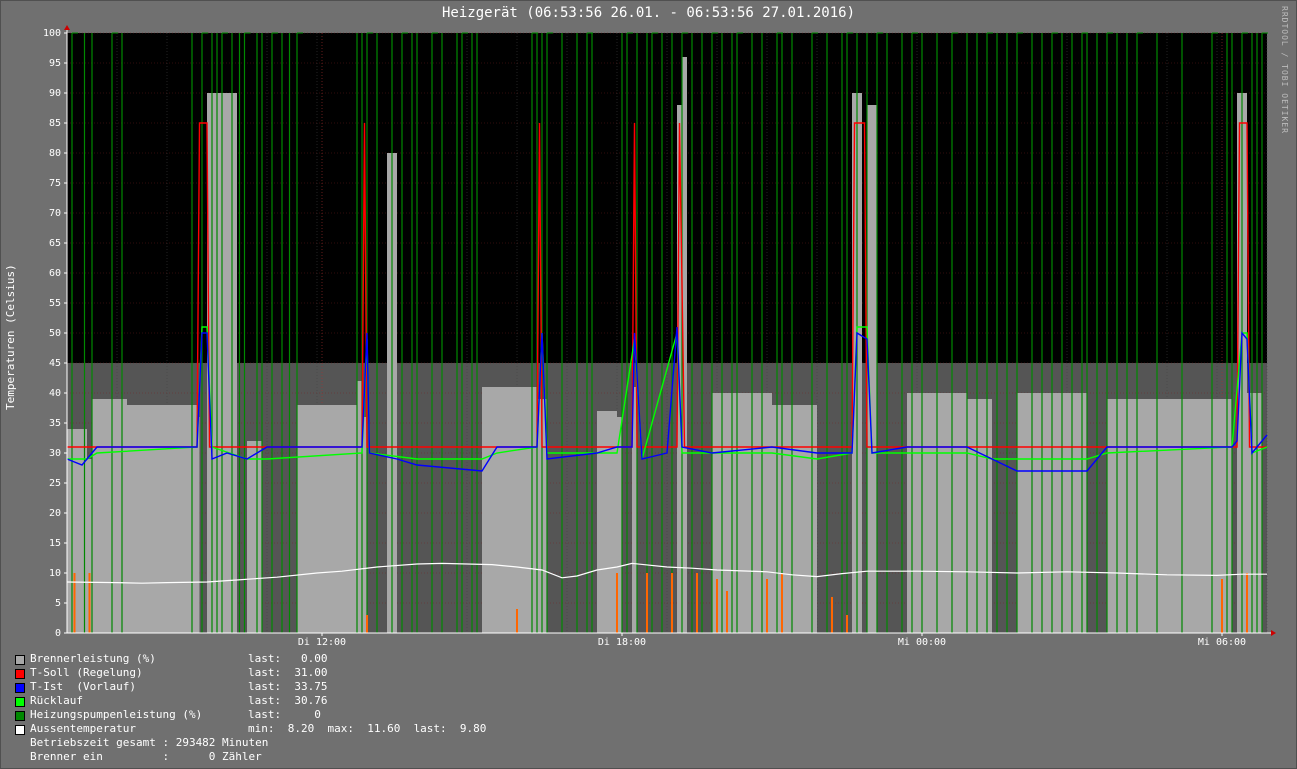  What do you see at coordinates (922, 642) in the screenshot?
I see `x-tick-label: Mi 00:00` at bounding box center [922, 642].